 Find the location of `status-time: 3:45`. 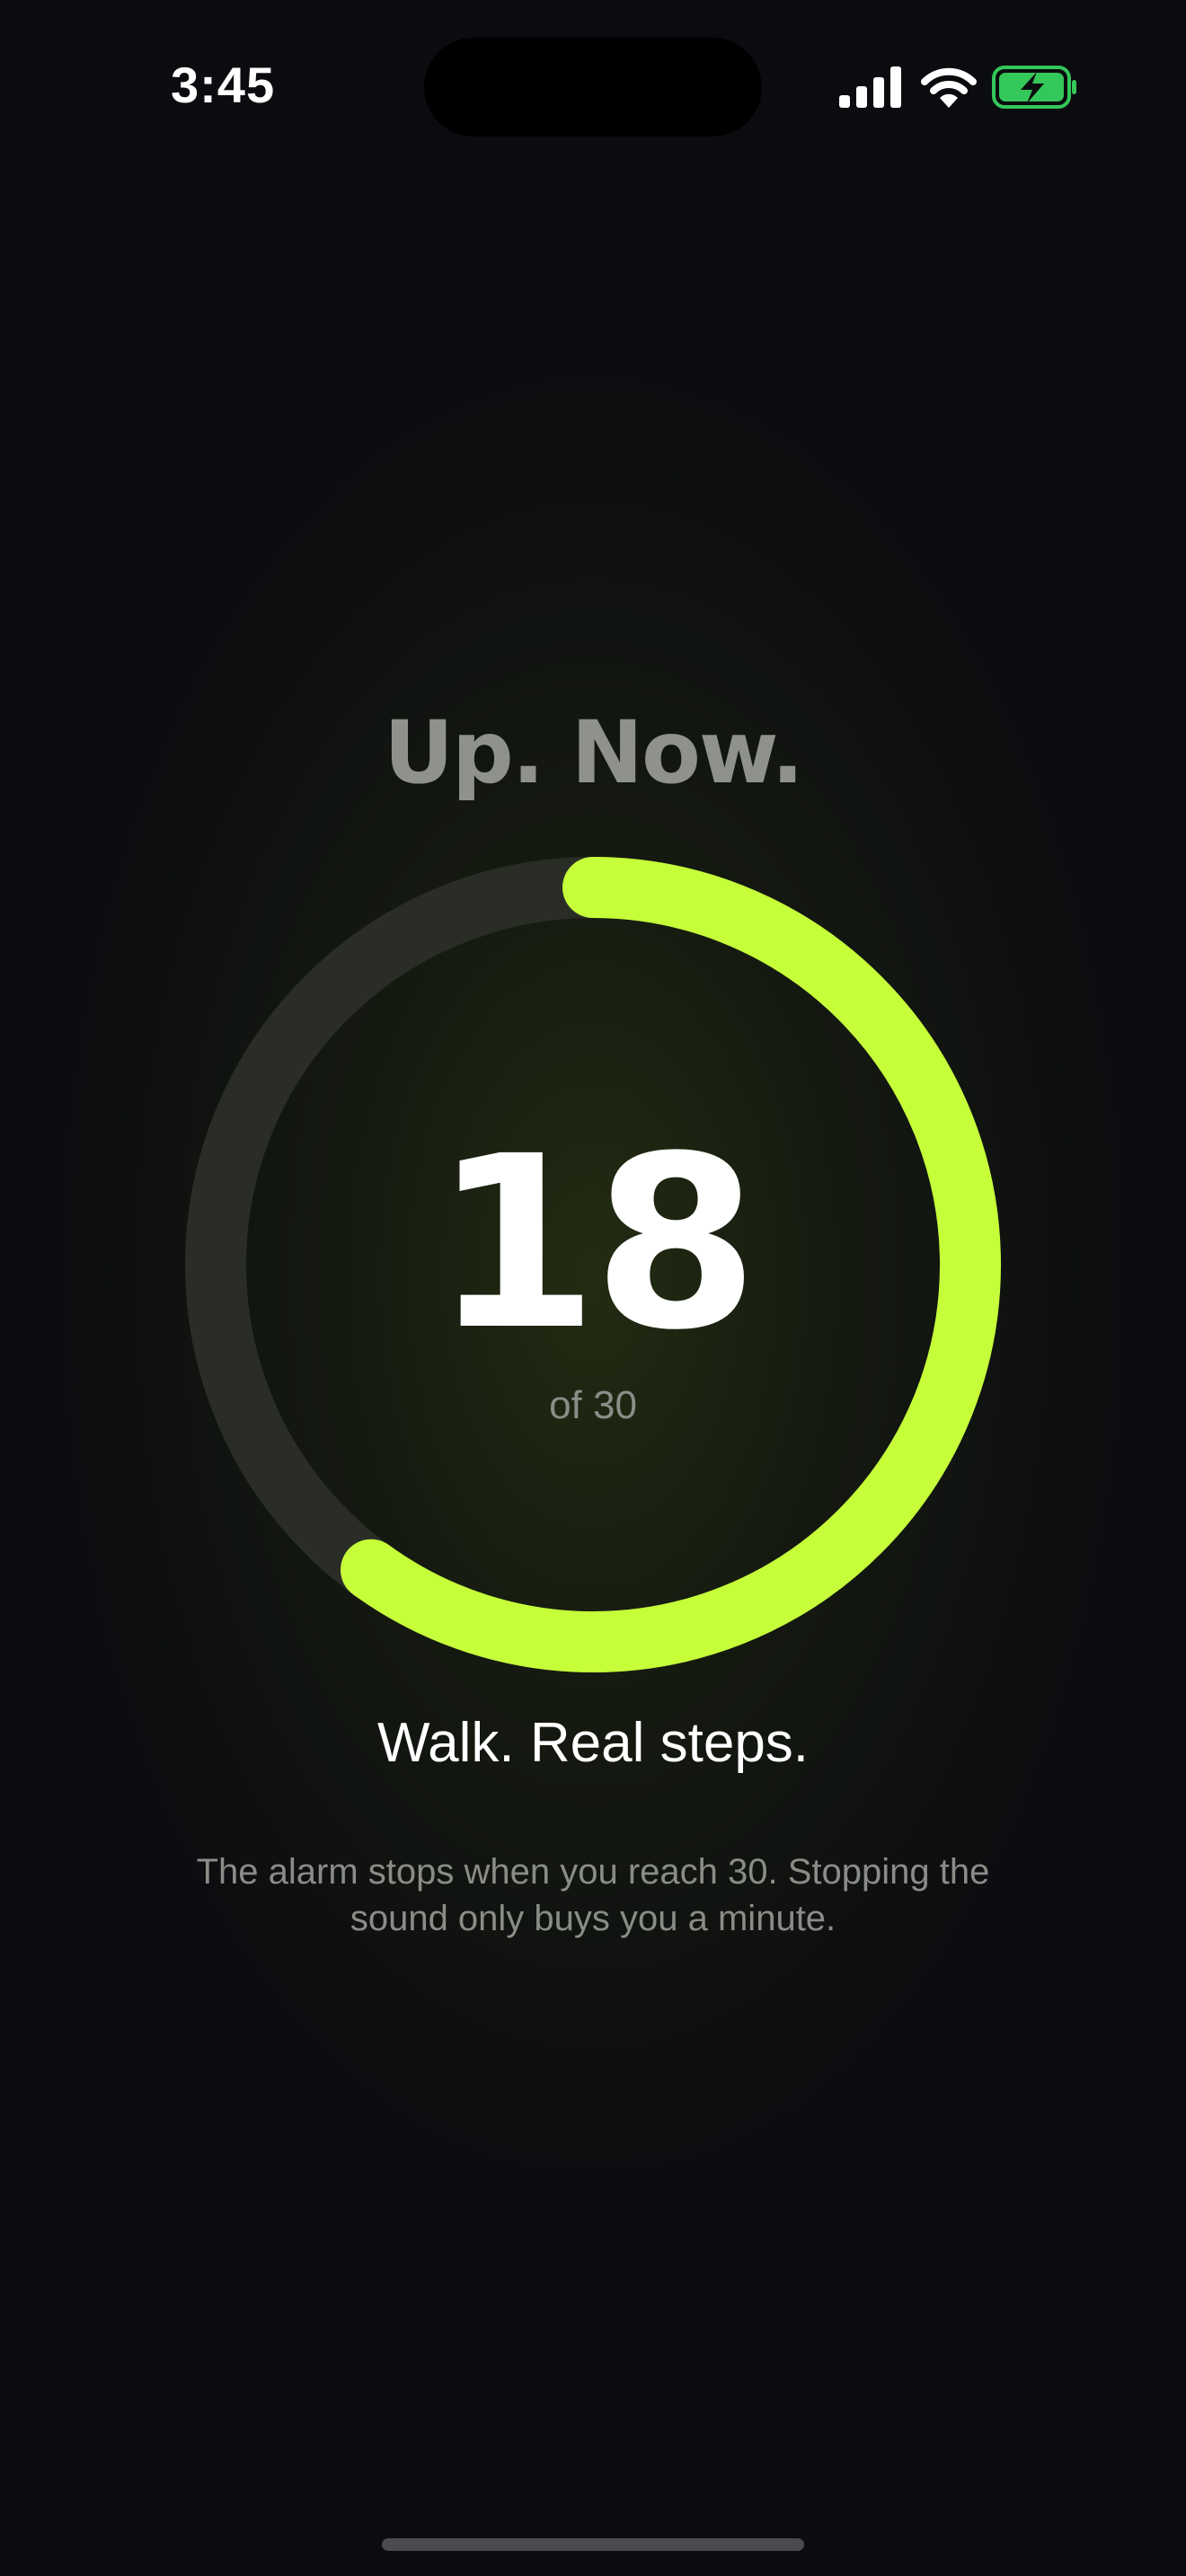

status-time: 3:45 is located at coordinates (223, 85).